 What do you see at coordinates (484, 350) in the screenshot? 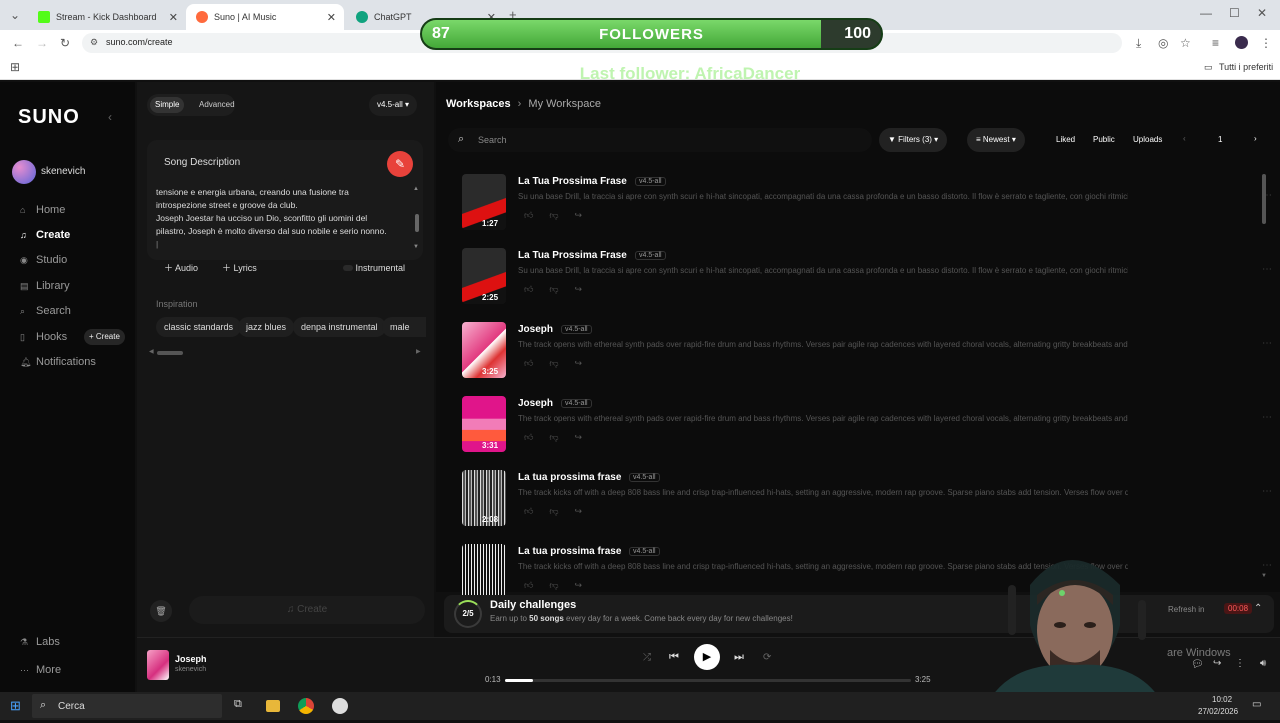
I see `song-cover: 3:25` at bounding box center [484, 350].